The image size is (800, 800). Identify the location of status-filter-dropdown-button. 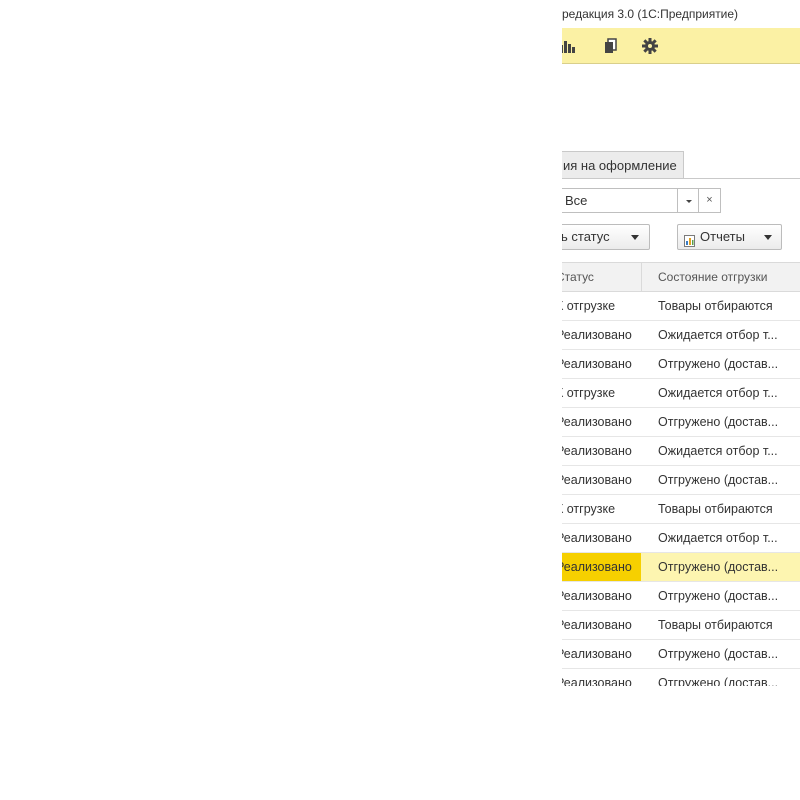
(688, 200).